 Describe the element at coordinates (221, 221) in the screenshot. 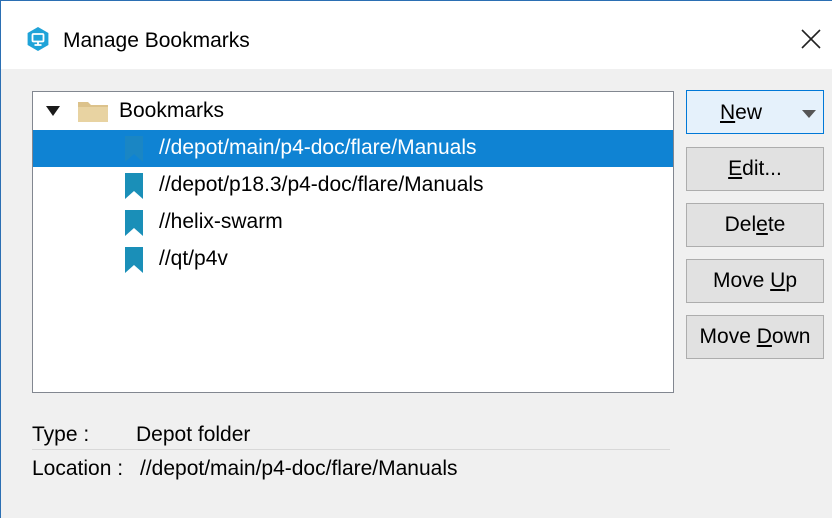

I see `bookmark-label: //helix-swarm` at that location.